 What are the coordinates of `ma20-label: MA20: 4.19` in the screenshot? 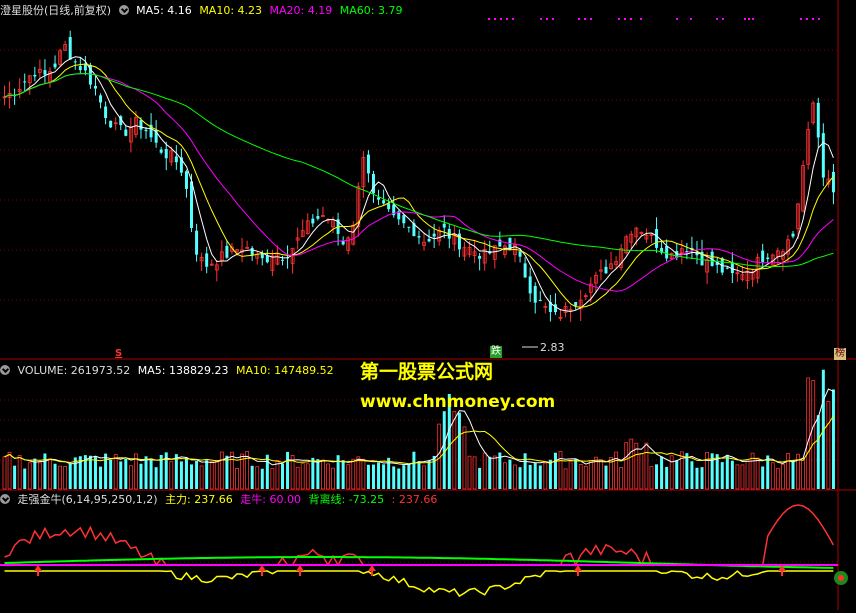 It's located at (301, 10).